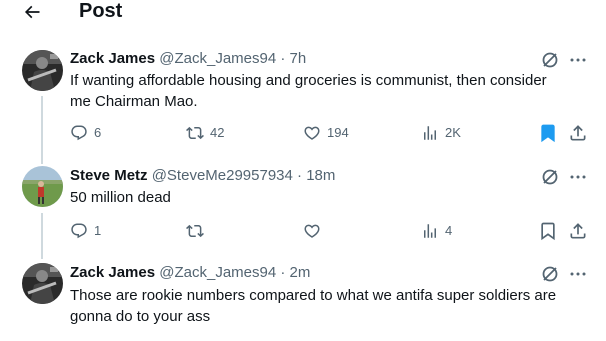 The height and width of the screenshot is (341, 606). What do you see at coordinates (101, 11) in the screenshot?
I see `page-title: Post` at bounding box center [101, 11].